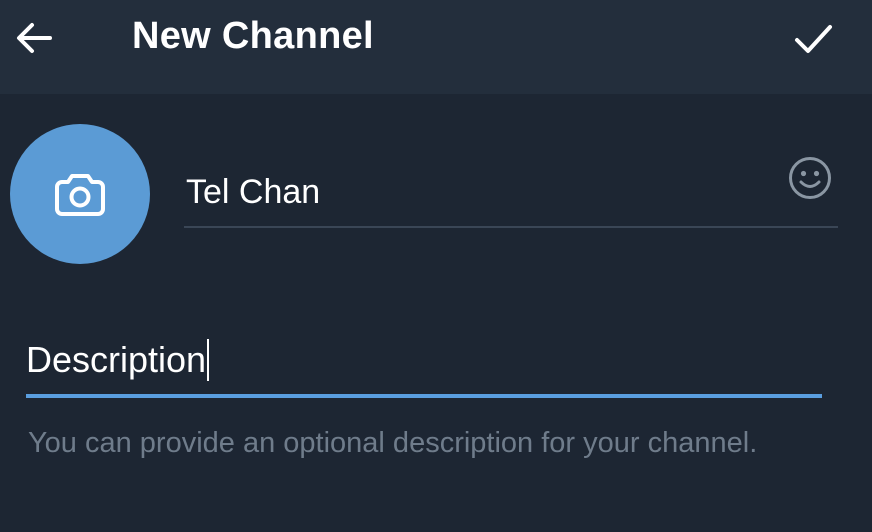 This screenshot has height=532, width=872. What do you see at coordinates (424, 363) in the screenshot?
I see `description-field: Description` at bounding box center [424, 363].